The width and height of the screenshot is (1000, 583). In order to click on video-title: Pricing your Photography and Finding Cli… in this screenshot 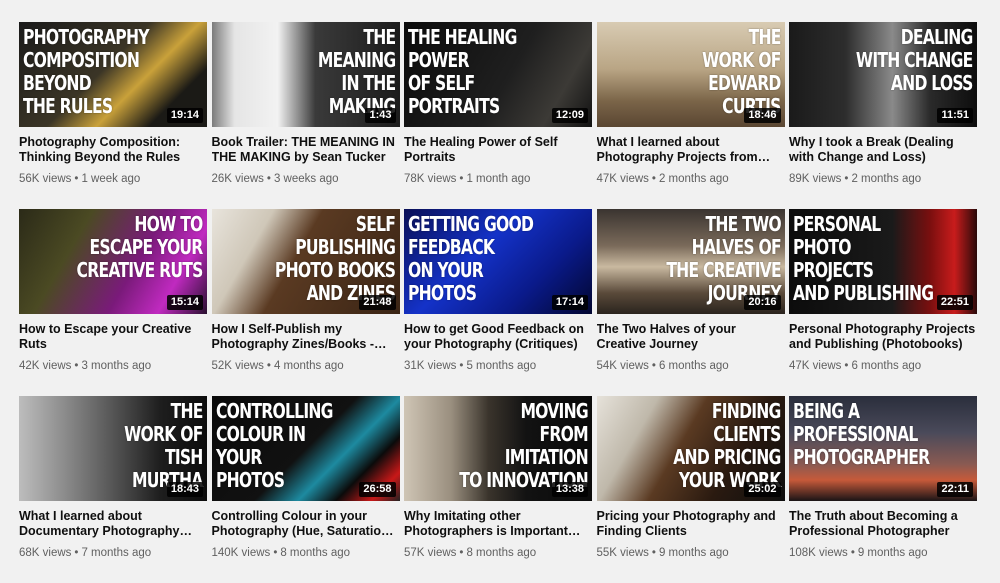, I will do `click(691, 524)`.